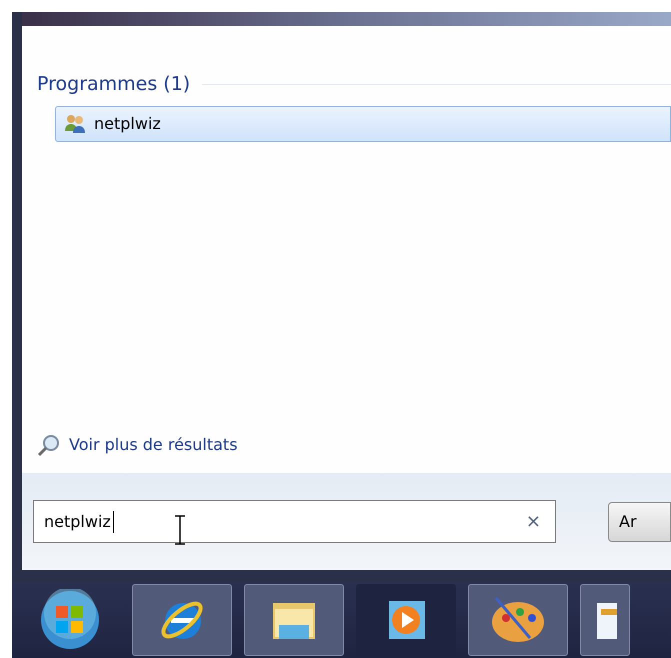 This screenshot has width=671, height=658. What do you see at coordinates (533, 521) in the screenshot?
I see `clear-search-button: ×` at bounding box center [533, 521].